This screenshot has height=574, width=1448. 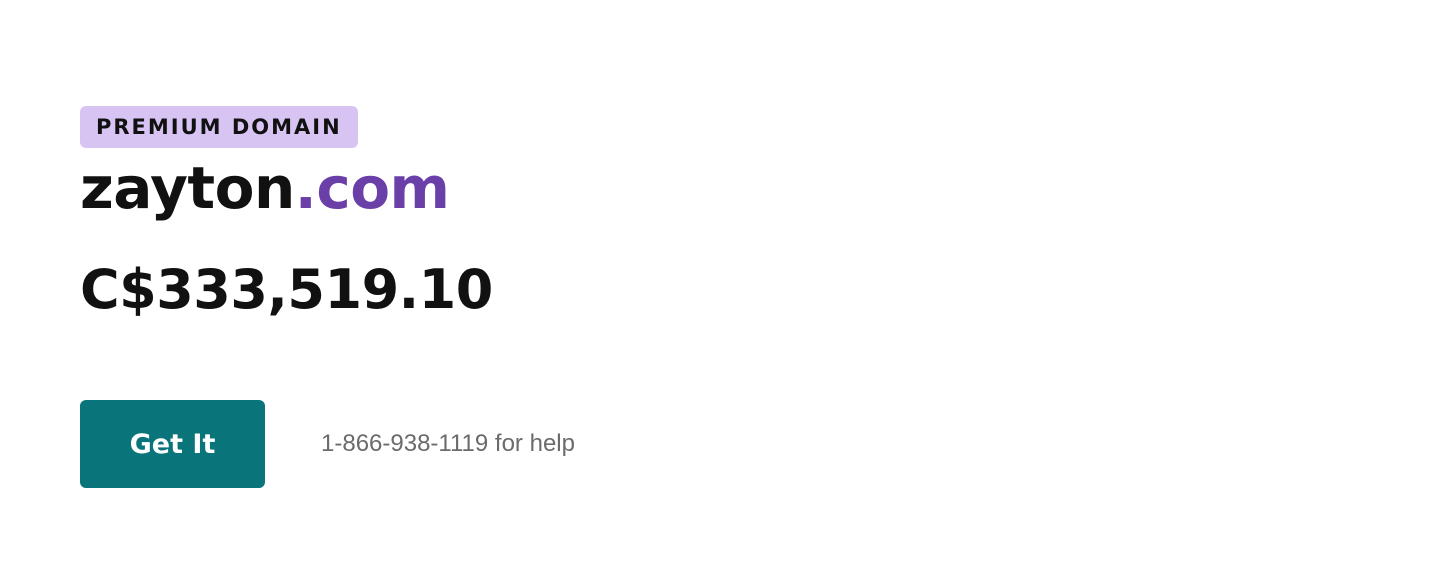 I want to click on domain-tld-label: .com, so click(x=372, y=188).